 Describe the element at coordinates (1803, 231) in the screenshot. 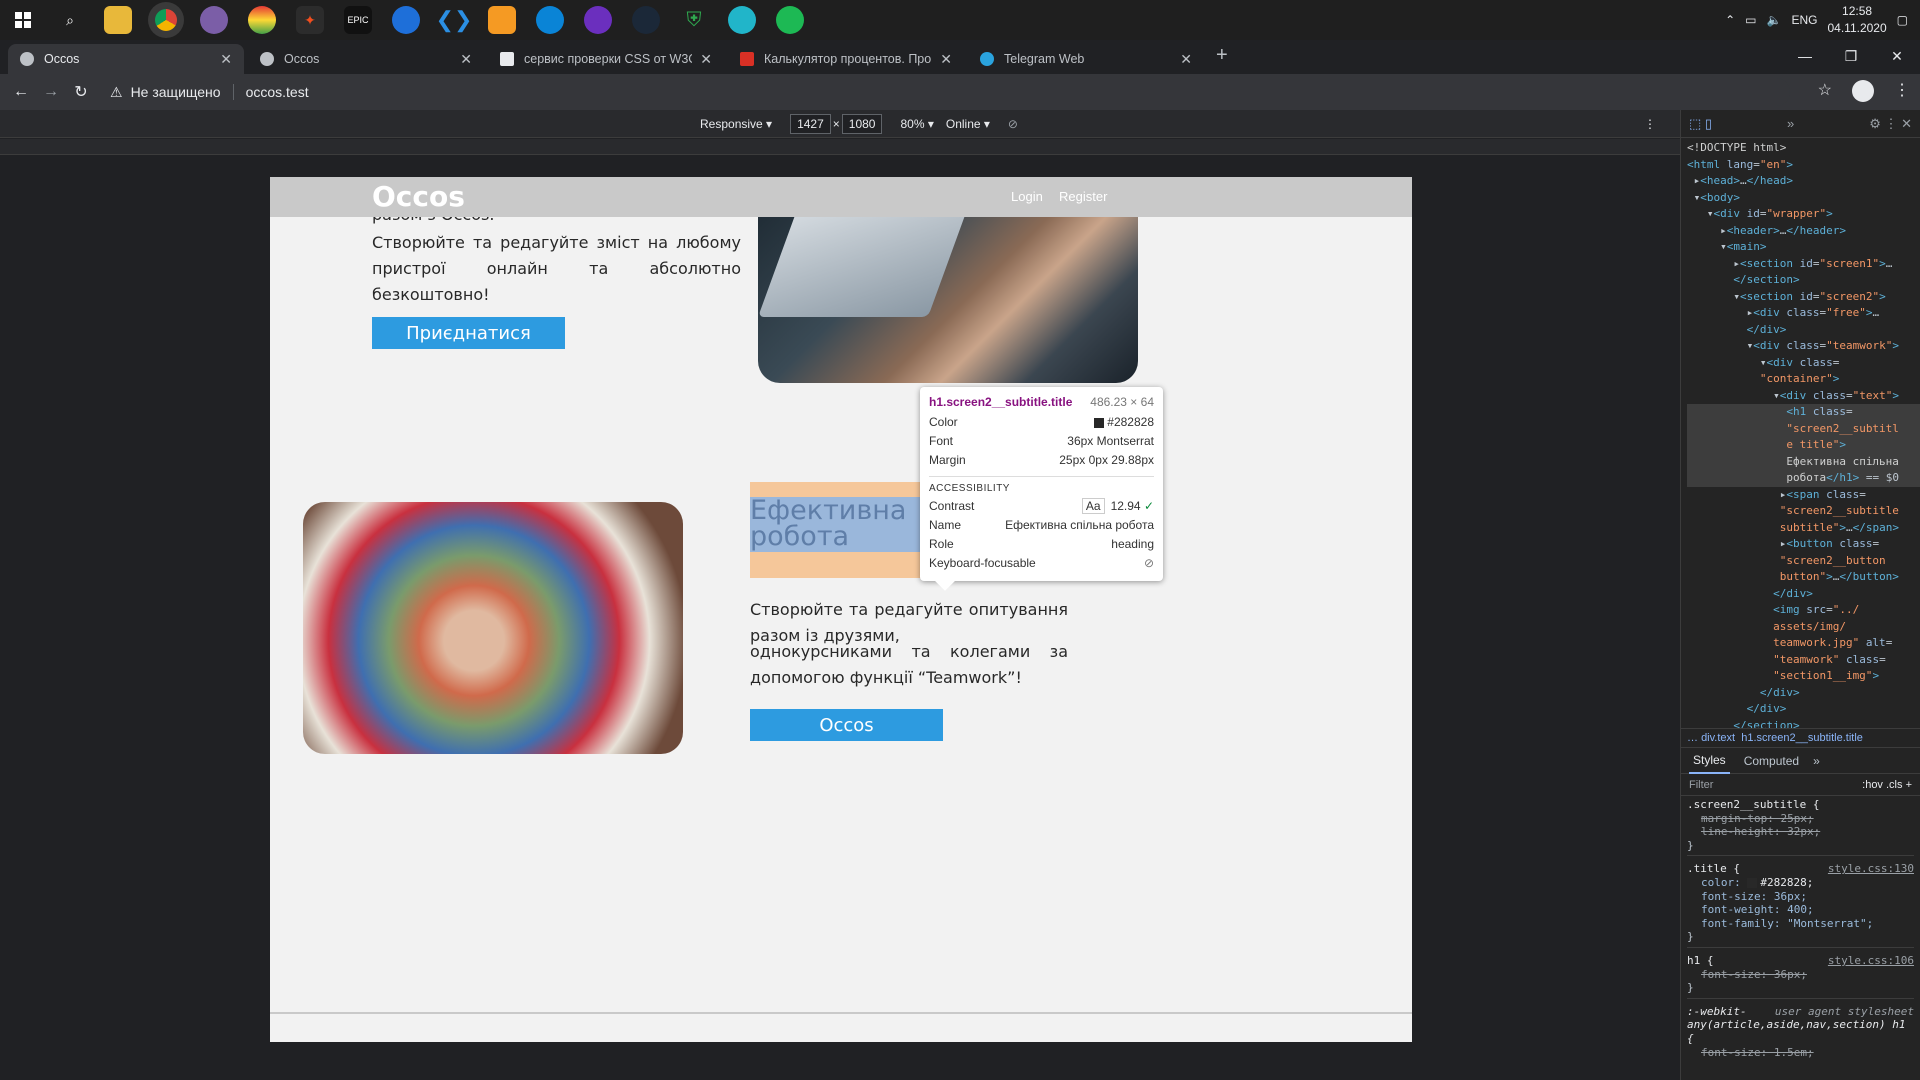

I see `dom-node: ▸<header>…</header>` at that location.